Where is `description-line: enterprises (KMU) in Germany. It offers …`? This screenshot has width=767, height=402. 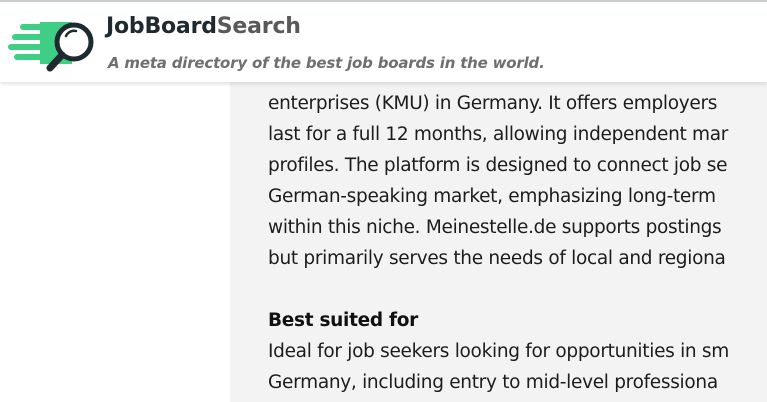
description-line: enterprises (KMU) in Germany. It offers … is located at coordinates (493, 103).